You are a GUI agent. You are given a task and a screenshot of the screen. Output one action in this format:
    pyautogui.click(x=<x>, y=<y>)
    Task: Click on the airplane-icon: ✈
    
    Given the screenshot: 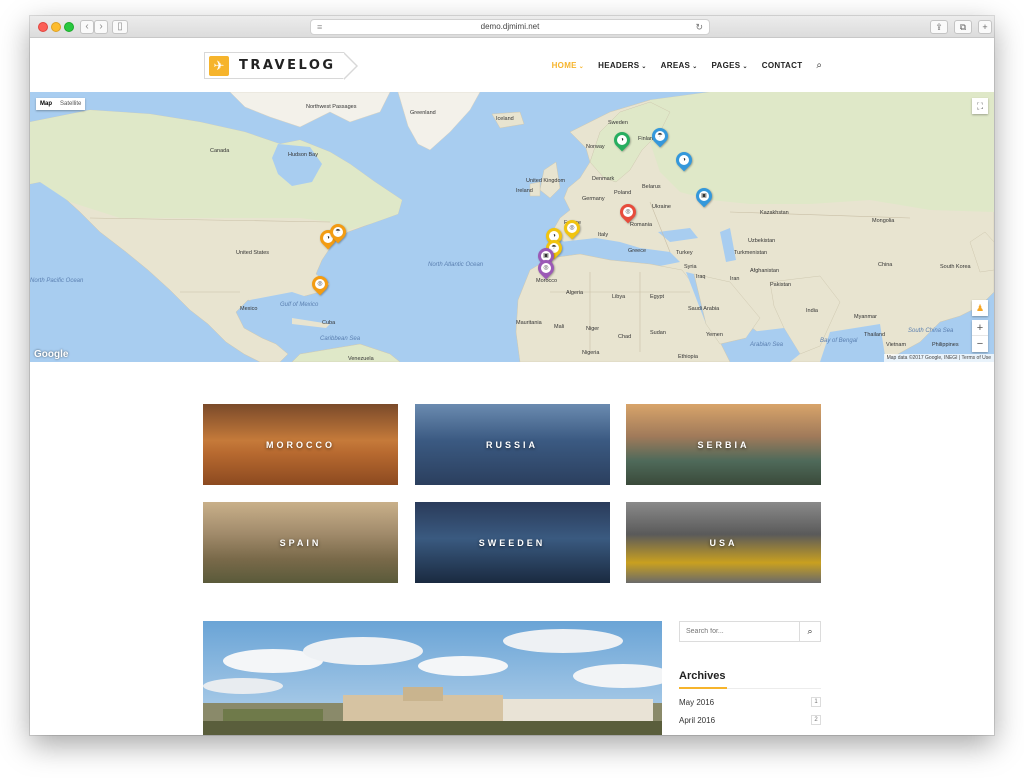 What is the action you would take?
    pyautogui.click(x=219, y=65)
    